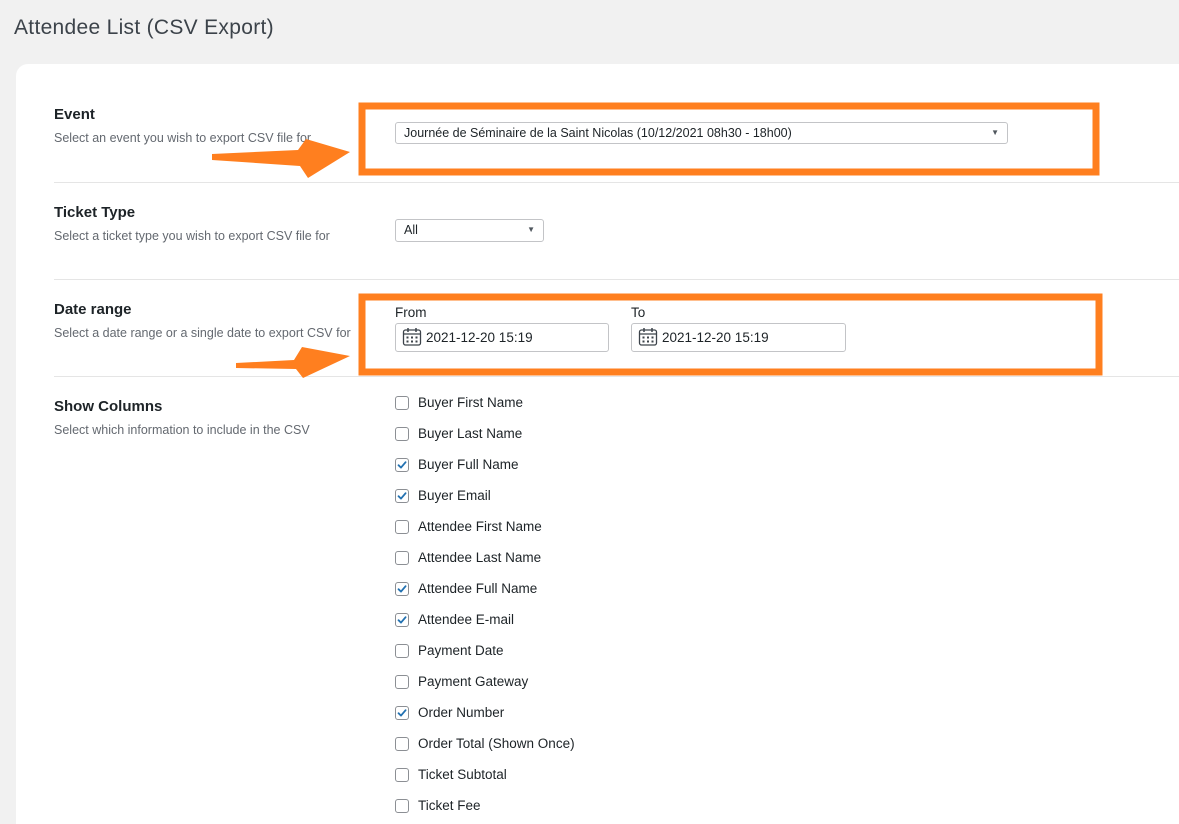  What do you see at coordinates (470, 433) in the screenshot?
I see `column-option-label: Buyer Last Name` at bounding box center [470, 433].